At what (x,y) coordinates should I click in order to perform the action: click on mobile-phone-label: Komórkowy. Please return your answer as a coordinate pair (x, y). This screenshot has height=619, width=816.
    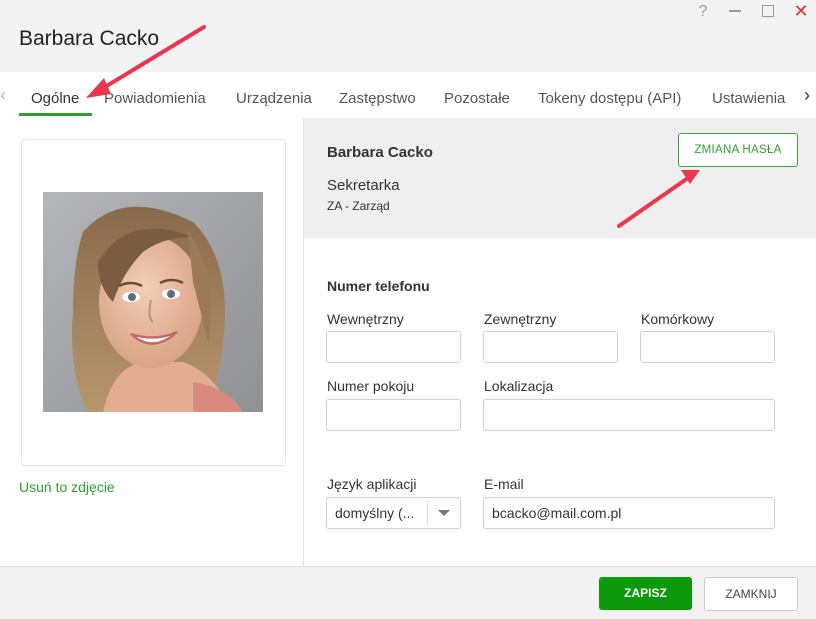
    Looking at the image, I should click on (678, 319).